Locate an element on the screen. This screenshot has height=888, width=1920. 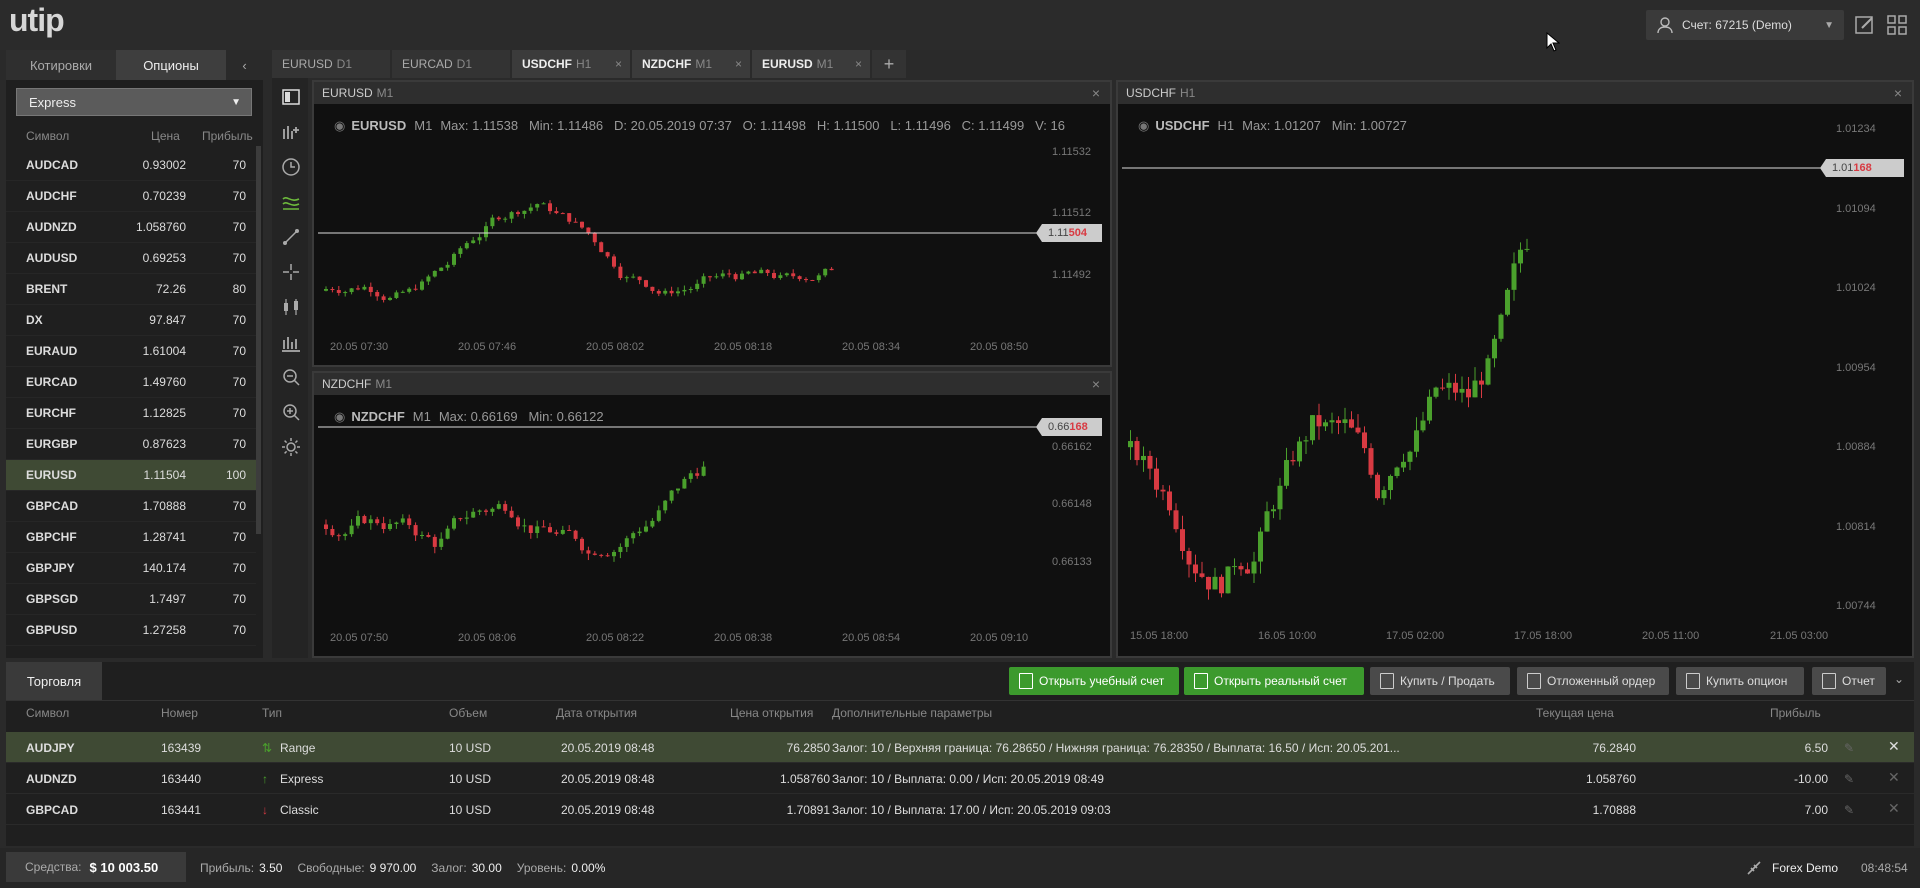
indicators-icon is located at coordinates (291, 202).